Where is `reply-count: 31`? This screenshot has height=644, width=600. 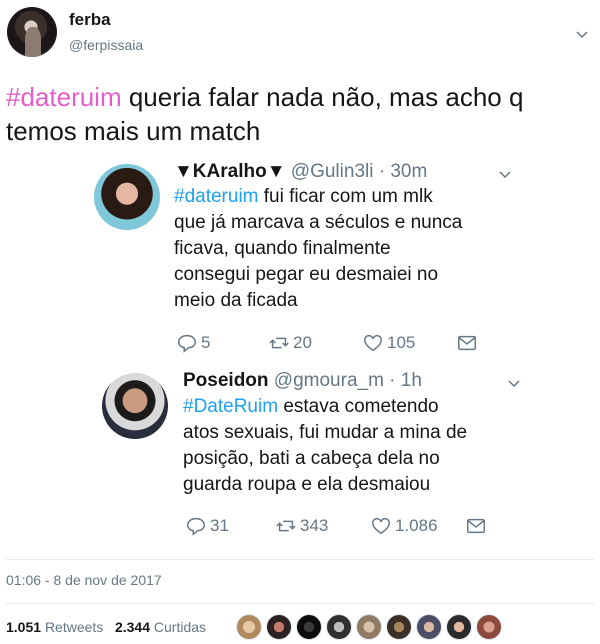
reply-count: 31 is located at coordinates (219, 525).